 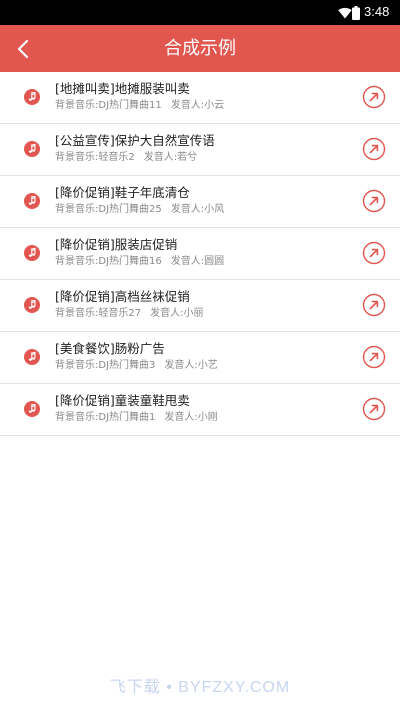 What do you see at coordinates (377, 11) in the screenshot?
I see `clock-time: 3:48` at bounding box center [377, 11].